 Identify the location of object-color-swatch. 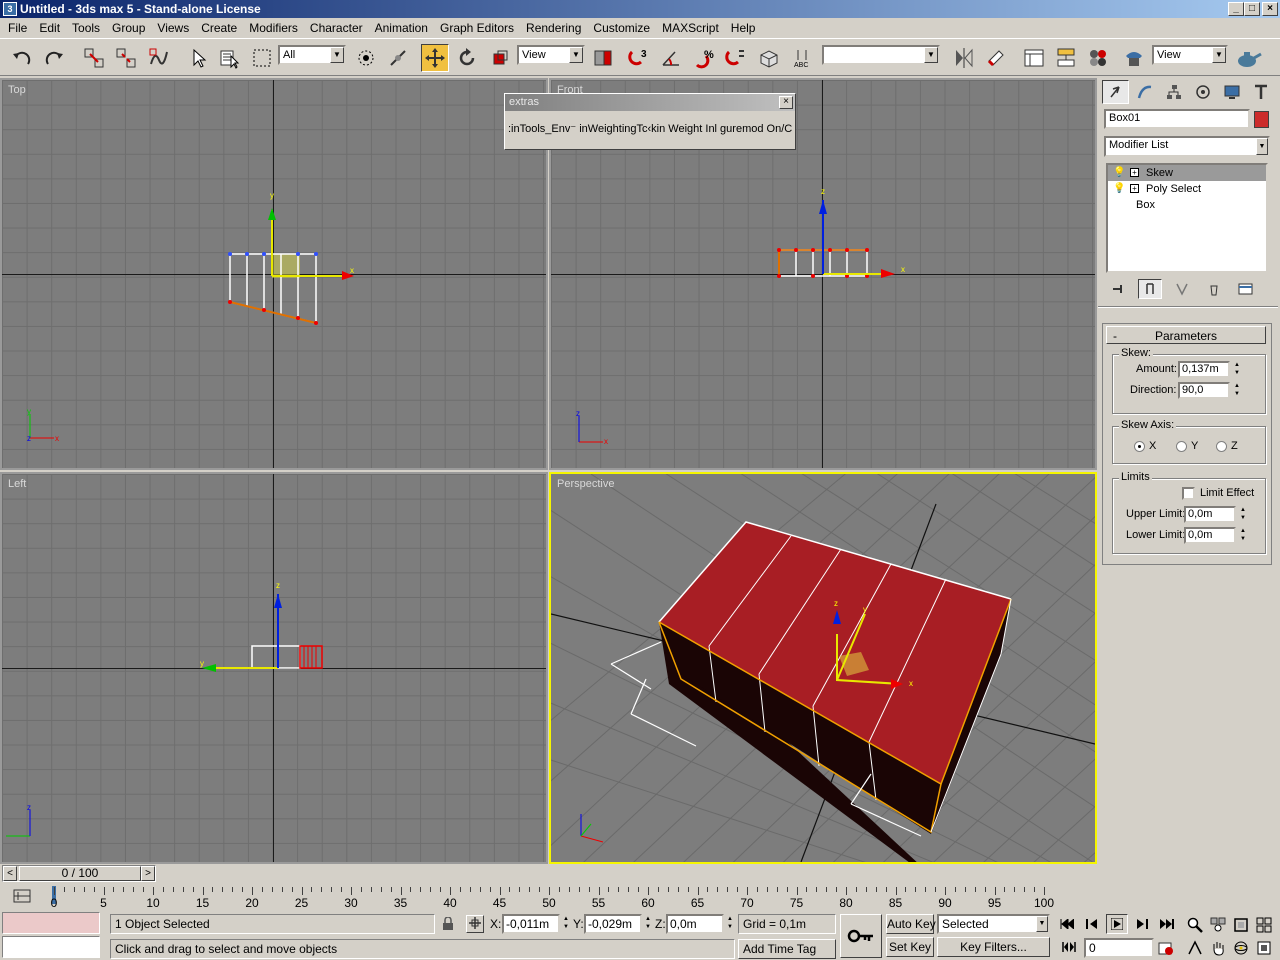
(1261, 119).